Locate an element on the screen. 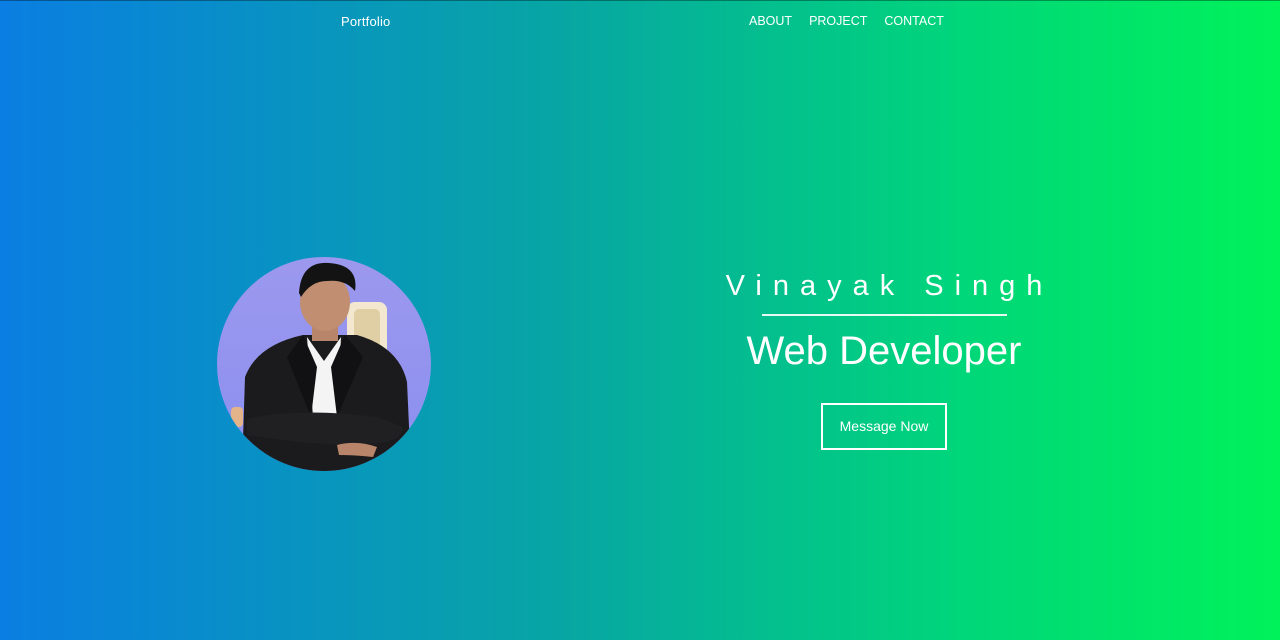 The image size is (1280, 640). message-now-button: Message Now is located at coordinates (884, 426).